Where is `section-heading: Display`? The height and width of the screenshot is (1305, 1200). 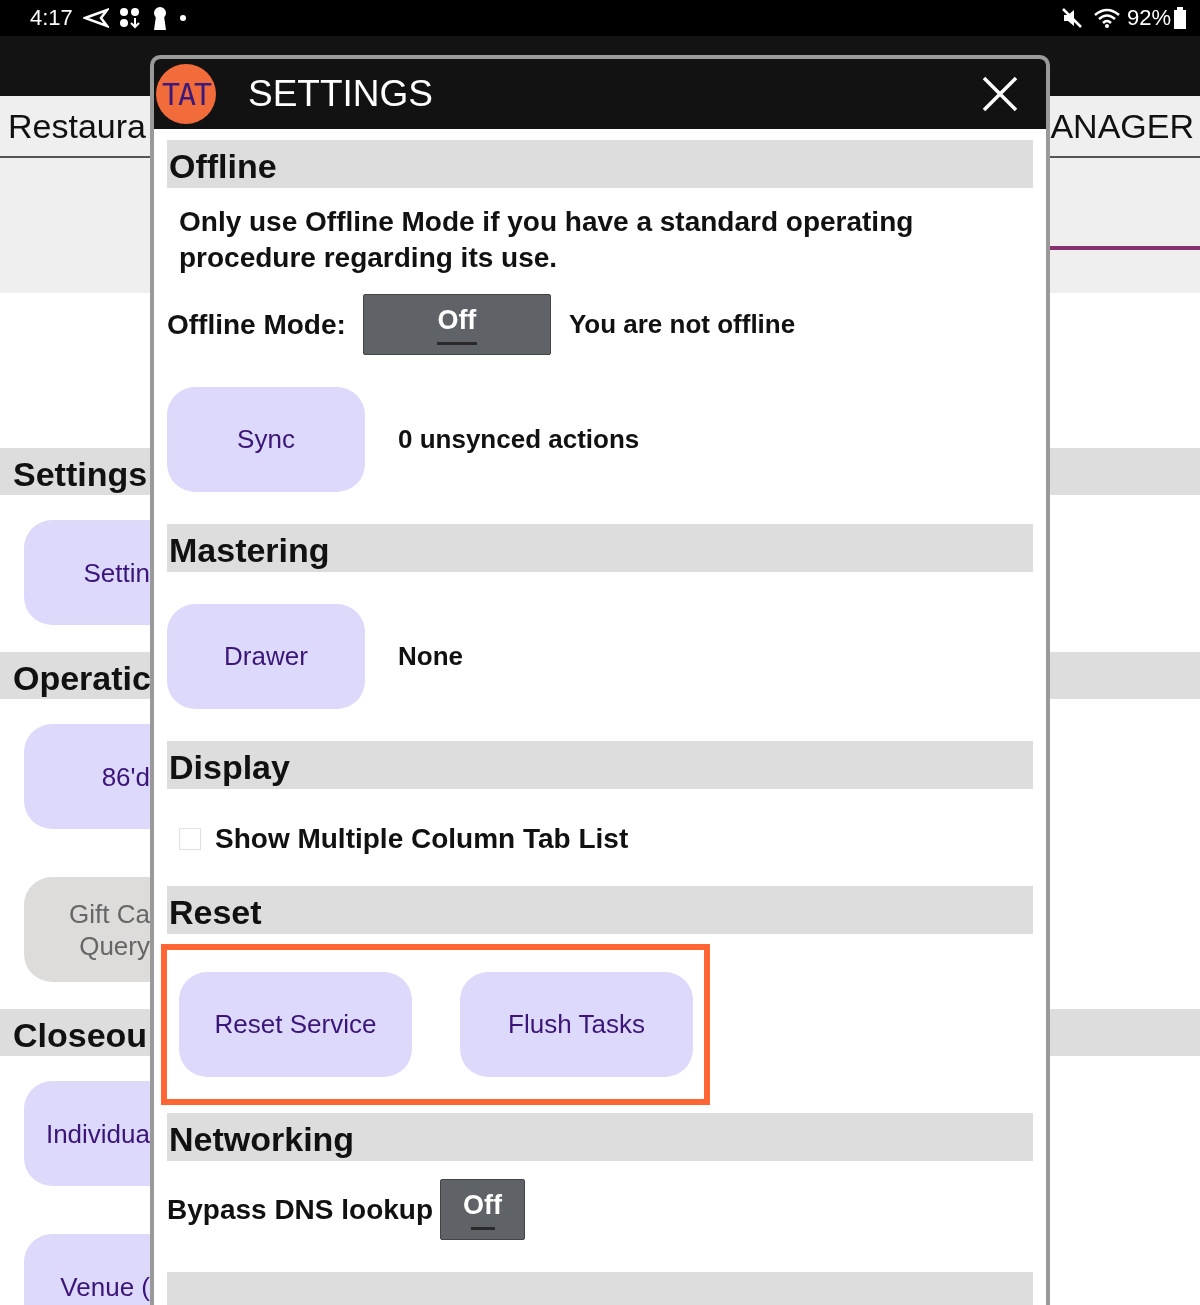 section-heading: Display is located at coordinates (600, 765).